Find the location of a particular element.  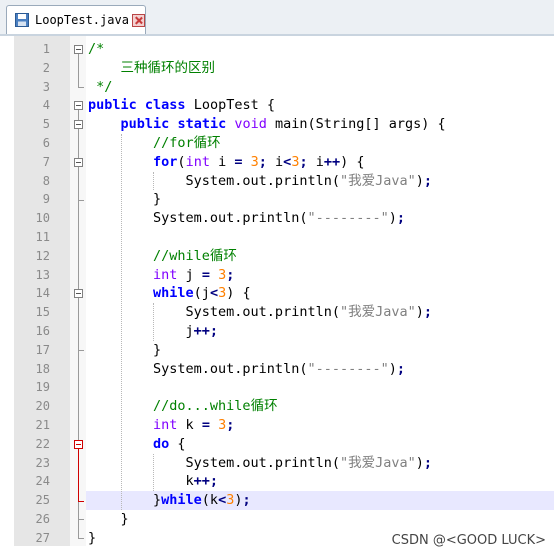

line-number: 6 is located at coordinates (46, 143).